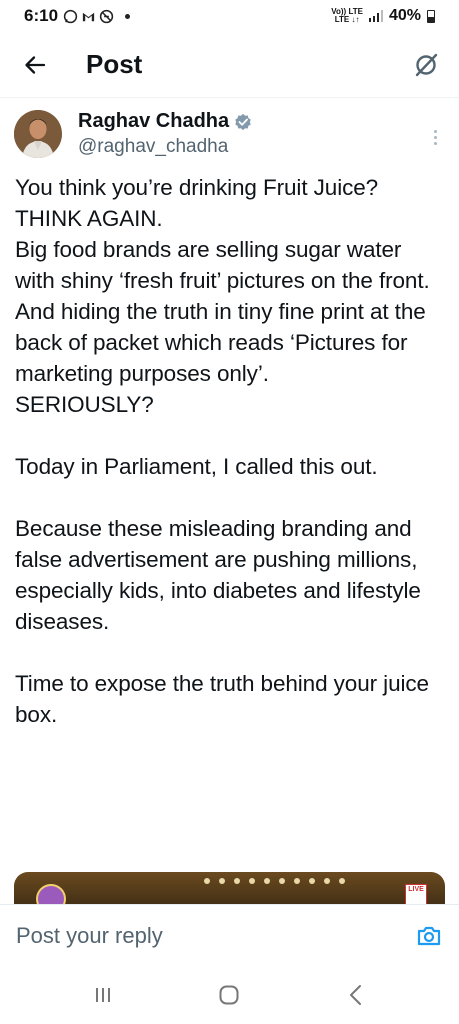 The width and height of the screenshot is (459, 1024). Describe the element at coordinates (229, 935) in the screenshot. I see `reply-bar: Post your reply` at that location.